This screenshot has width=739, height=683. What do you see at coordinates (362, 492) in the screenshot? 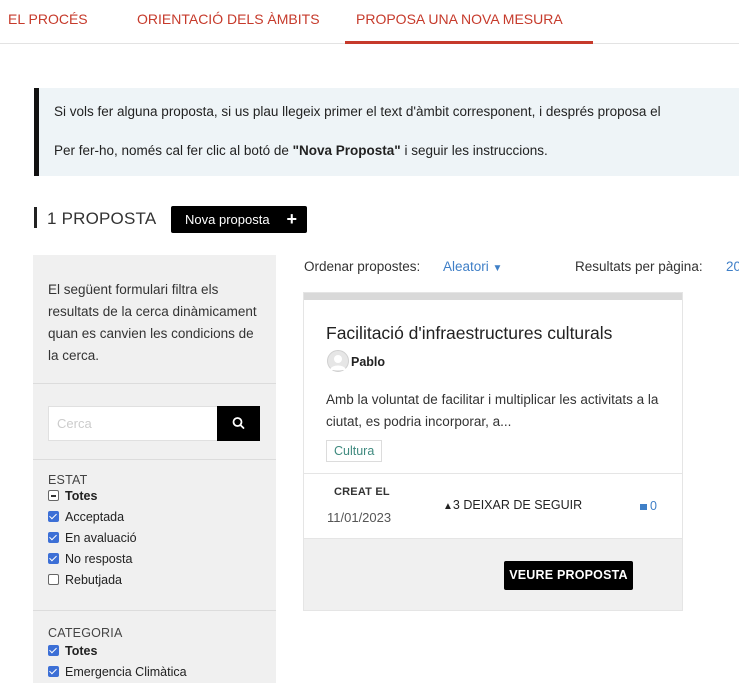
I see `created-label: CREAT EL` at bounding box center [362, 492].